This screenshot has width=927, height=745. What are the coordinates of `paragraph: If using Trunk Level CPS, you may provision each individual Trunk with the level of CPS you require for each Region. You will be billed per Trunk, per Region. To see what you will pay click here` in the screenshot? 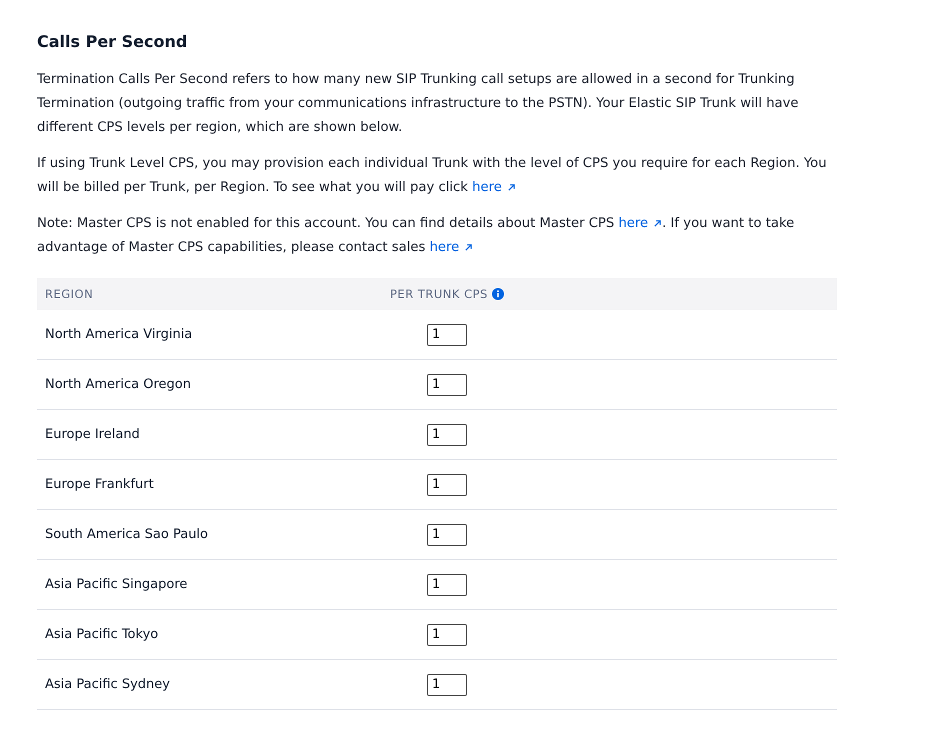 It's located at (432, 176).